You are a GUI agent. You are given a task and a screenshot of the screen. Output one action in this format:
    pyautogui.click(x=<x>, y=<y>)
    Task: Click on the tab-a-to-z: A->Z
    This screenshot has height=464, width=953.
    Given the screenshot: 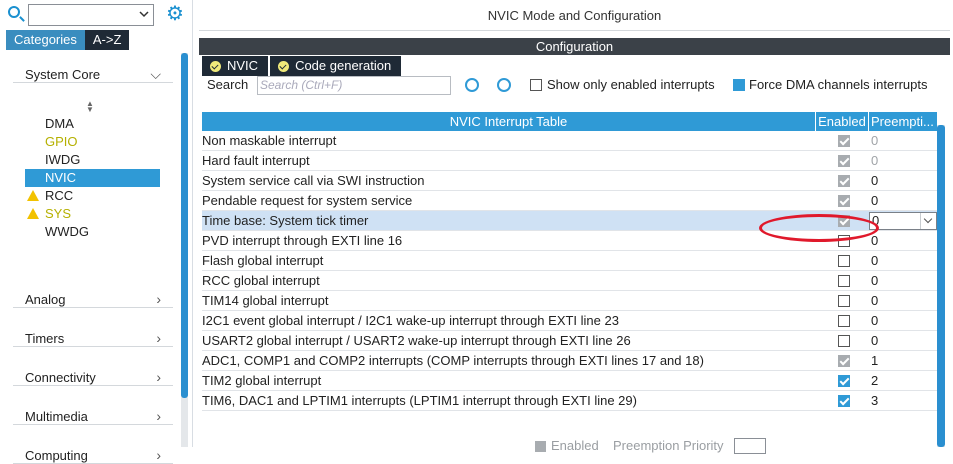 What is the action you would take?
    pyautogui.click(x=107, y=40)
    